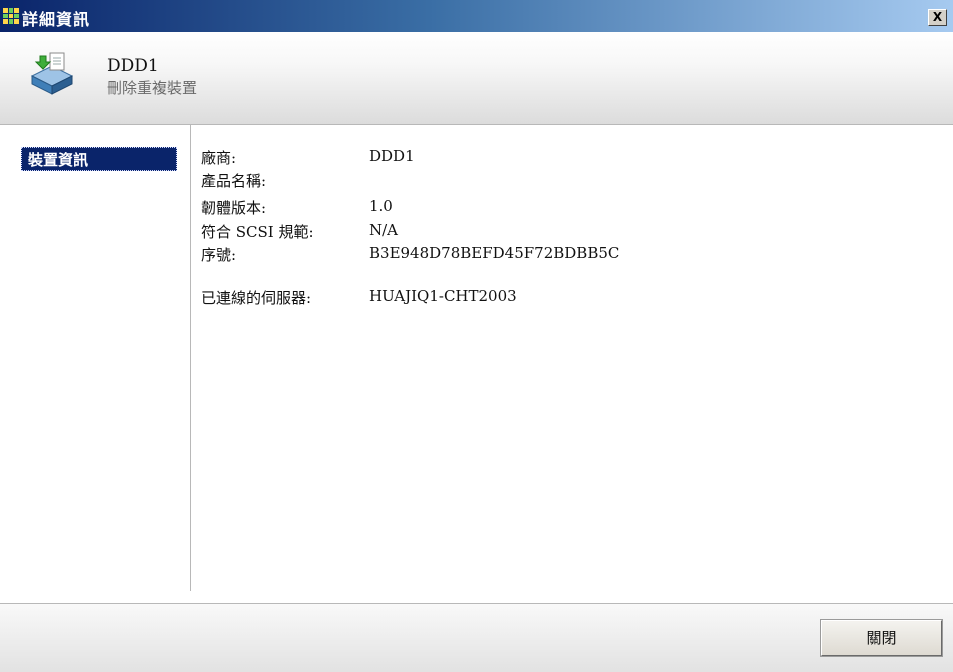 Image resolution: width=953 pixels, height=672 pixels. I want to click on window-title: 詳細資訊, so click(56, 19).